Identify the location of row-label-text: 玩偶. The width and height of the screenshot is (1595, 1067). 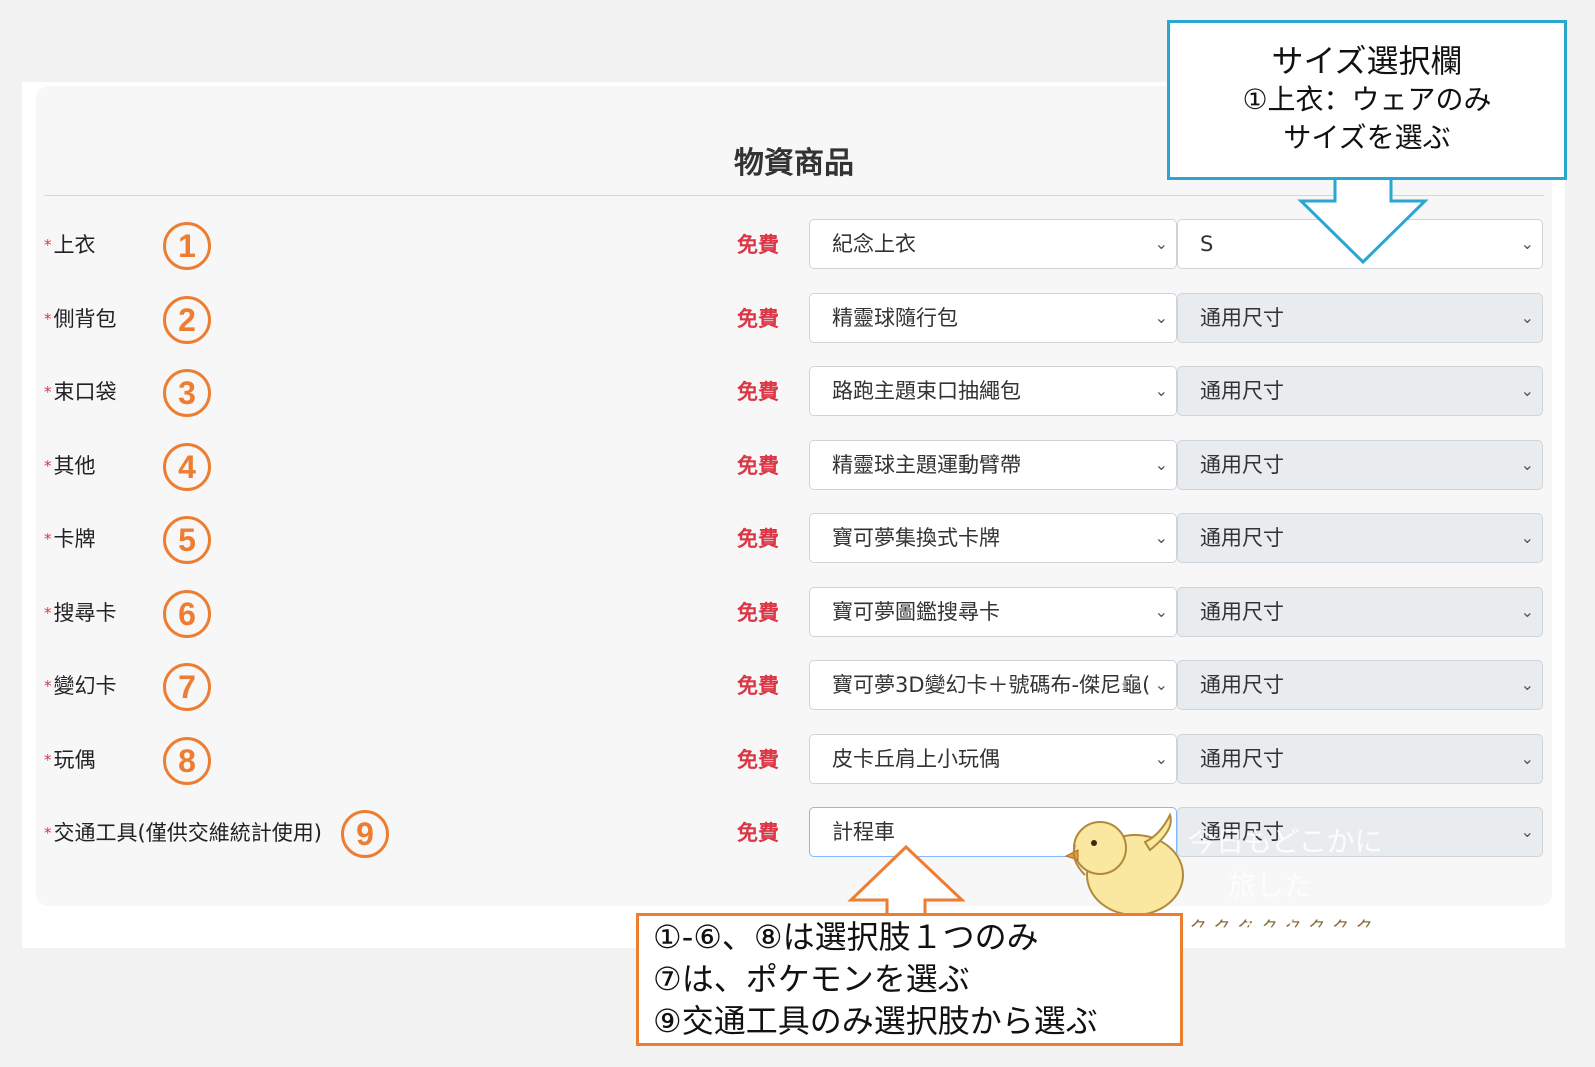
(74, 760).